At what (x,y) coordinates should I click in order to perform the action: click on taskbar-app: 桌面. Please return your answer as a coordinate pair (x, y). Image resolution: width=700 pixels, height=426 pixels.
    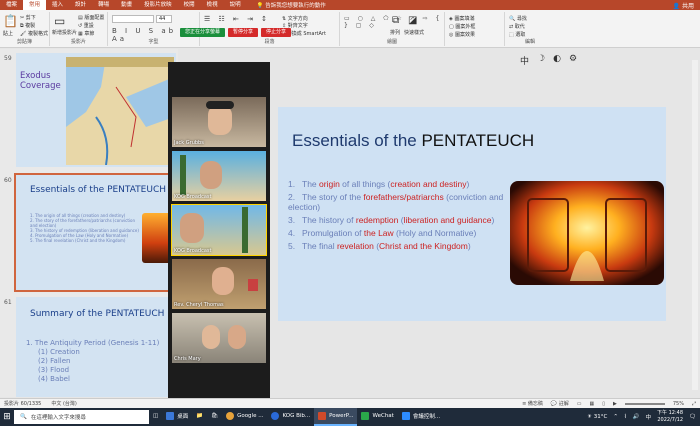
    Looking at the image, I should click on (177, 417).